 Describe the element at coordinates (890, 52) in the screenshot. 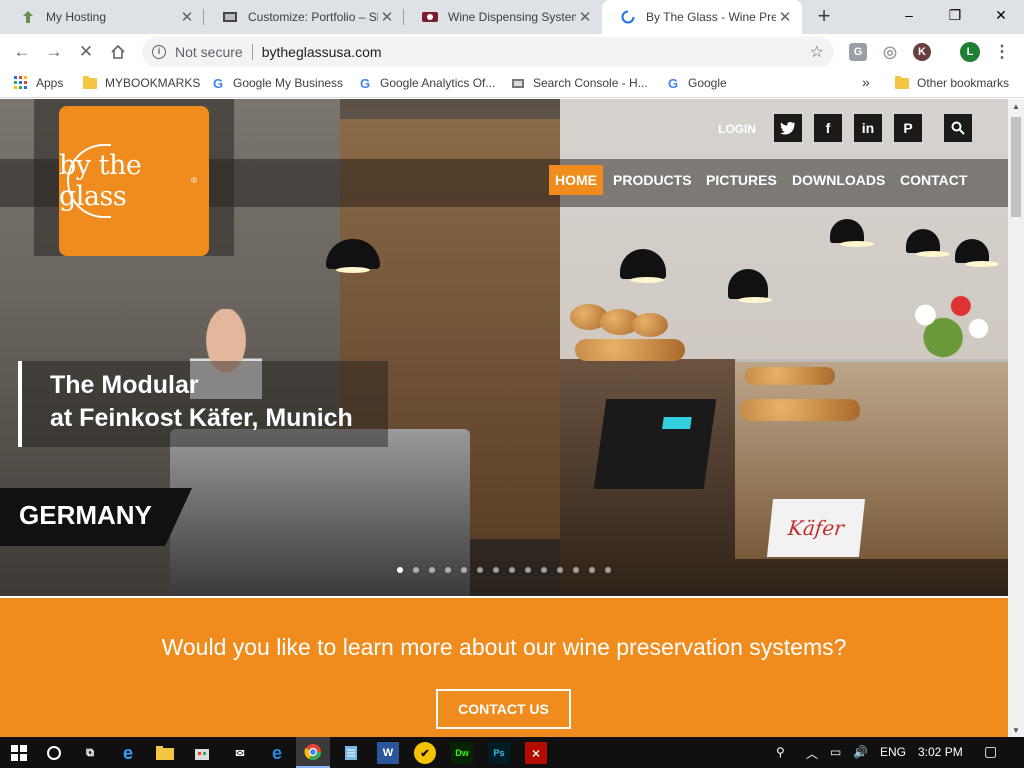

I see `headphones-extension-icon: ◎` at that location.